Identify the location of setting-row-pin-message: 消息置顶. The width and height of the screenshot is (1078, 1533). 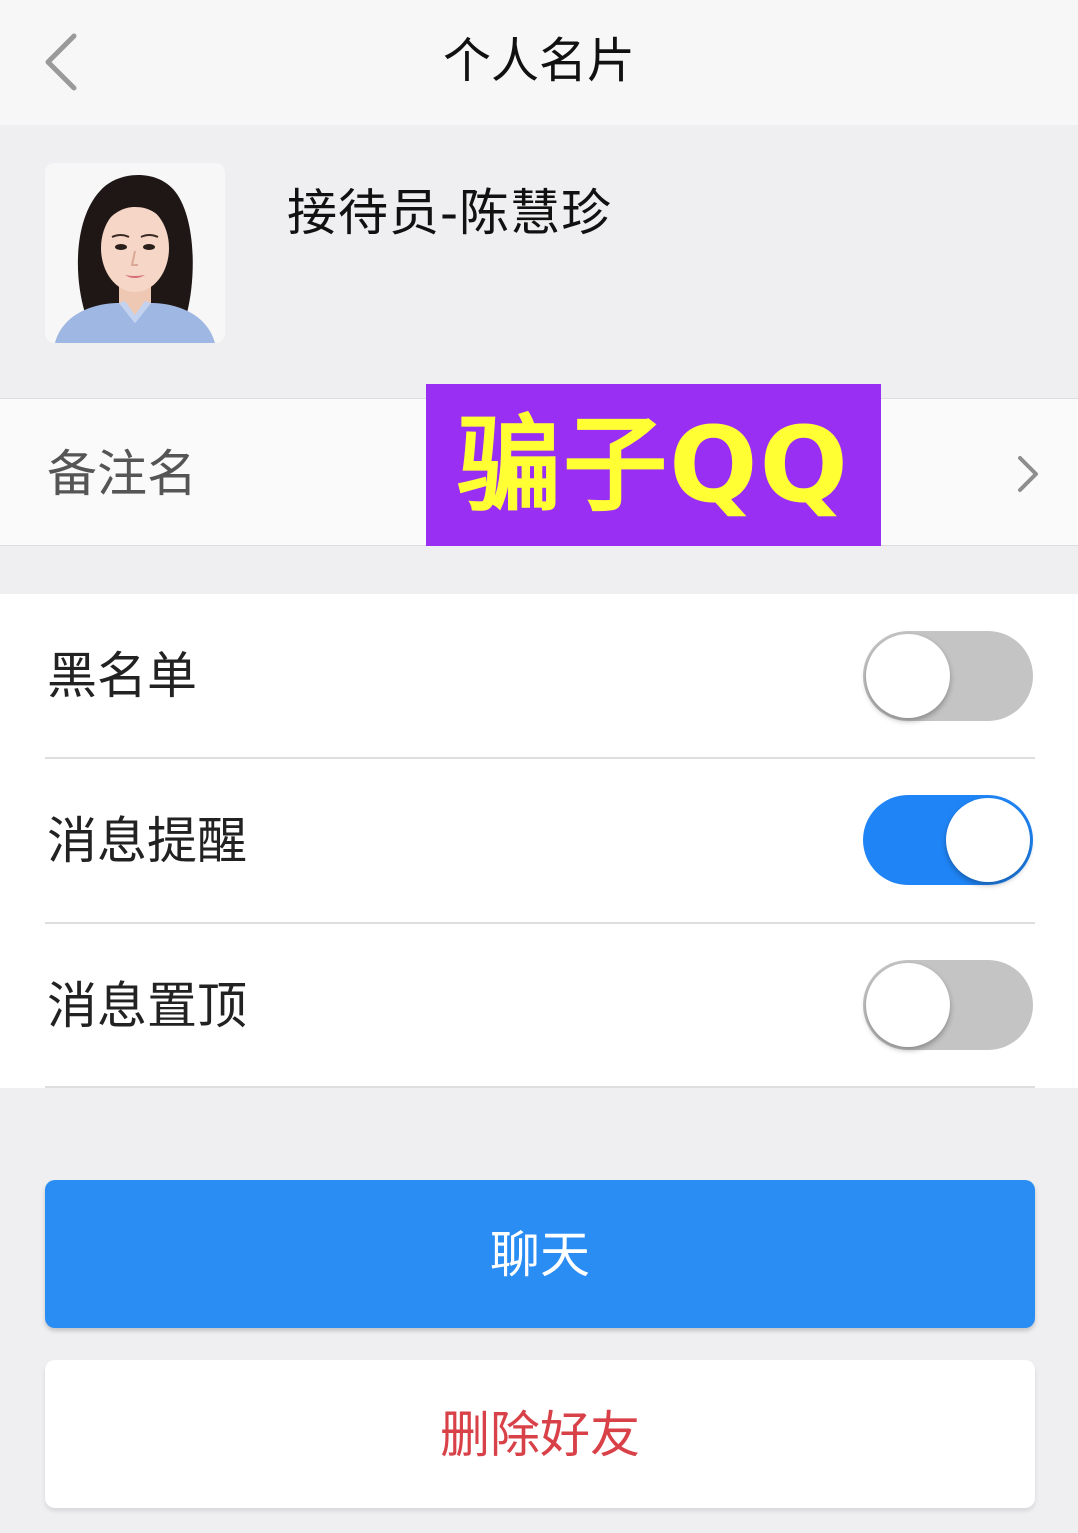
(539, 1006).